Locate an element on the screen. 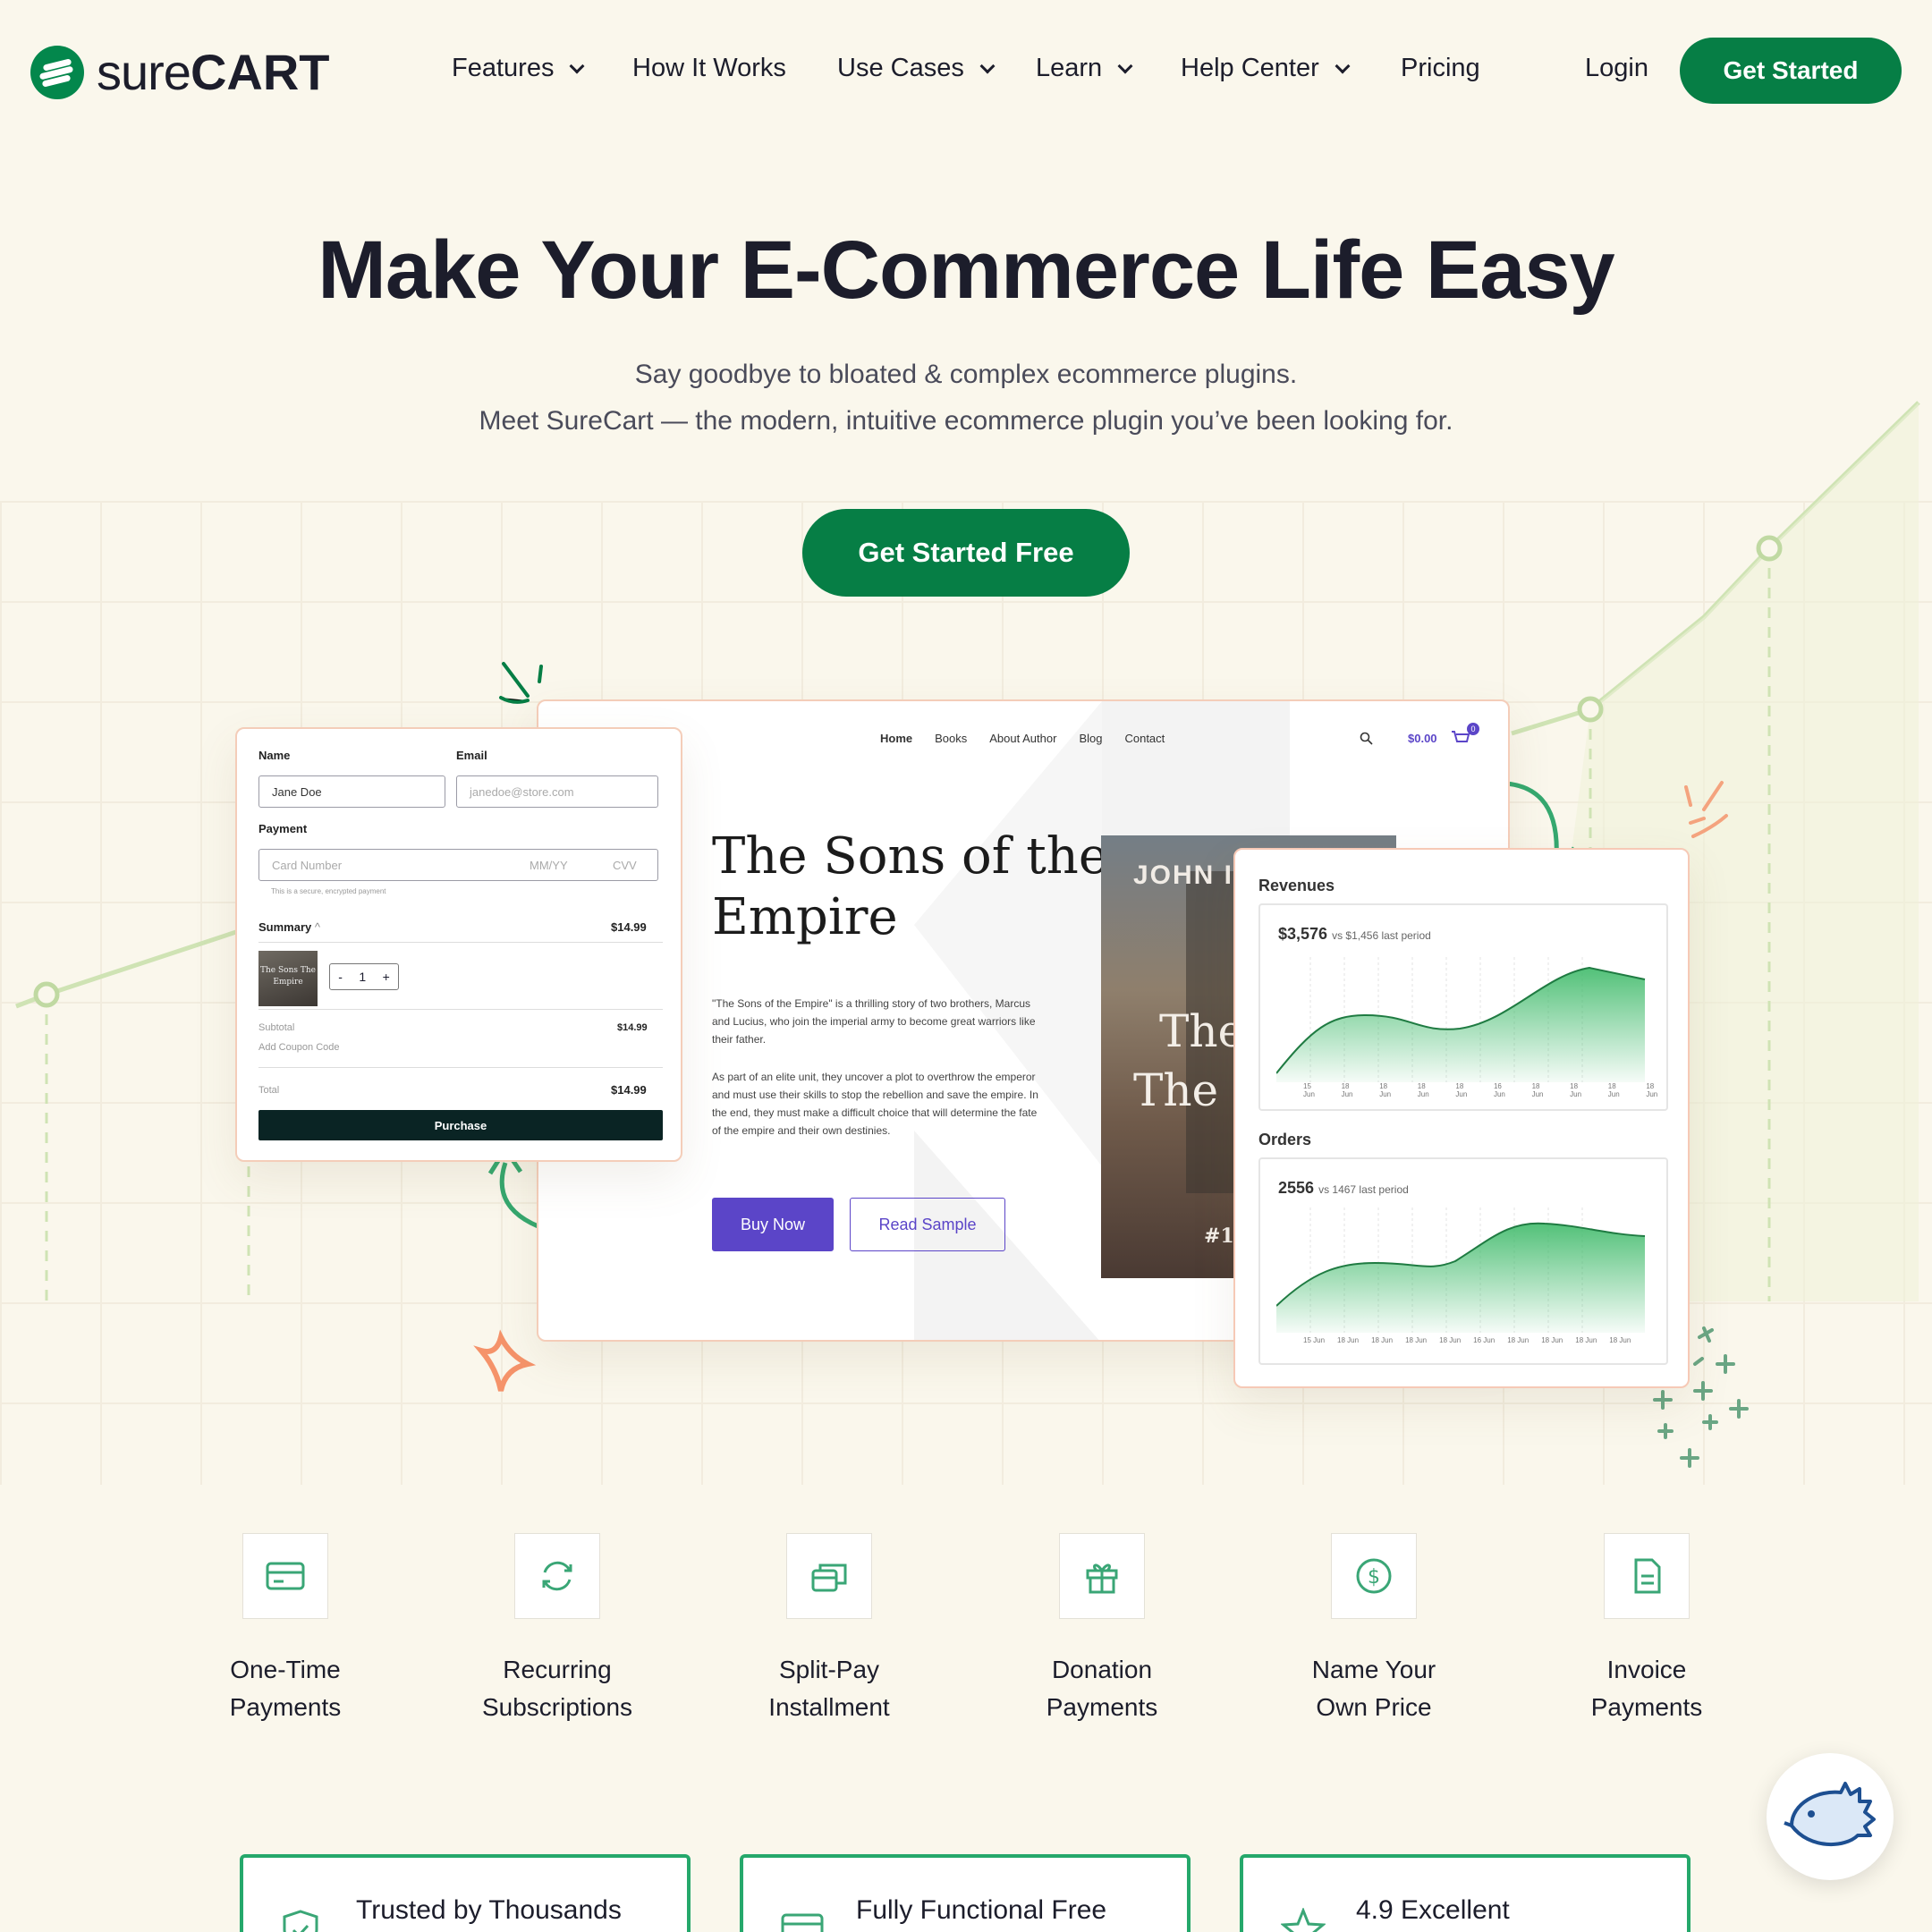  orders-value: 2556 vs 1467 last period is located at coordinates (1343, 1188).